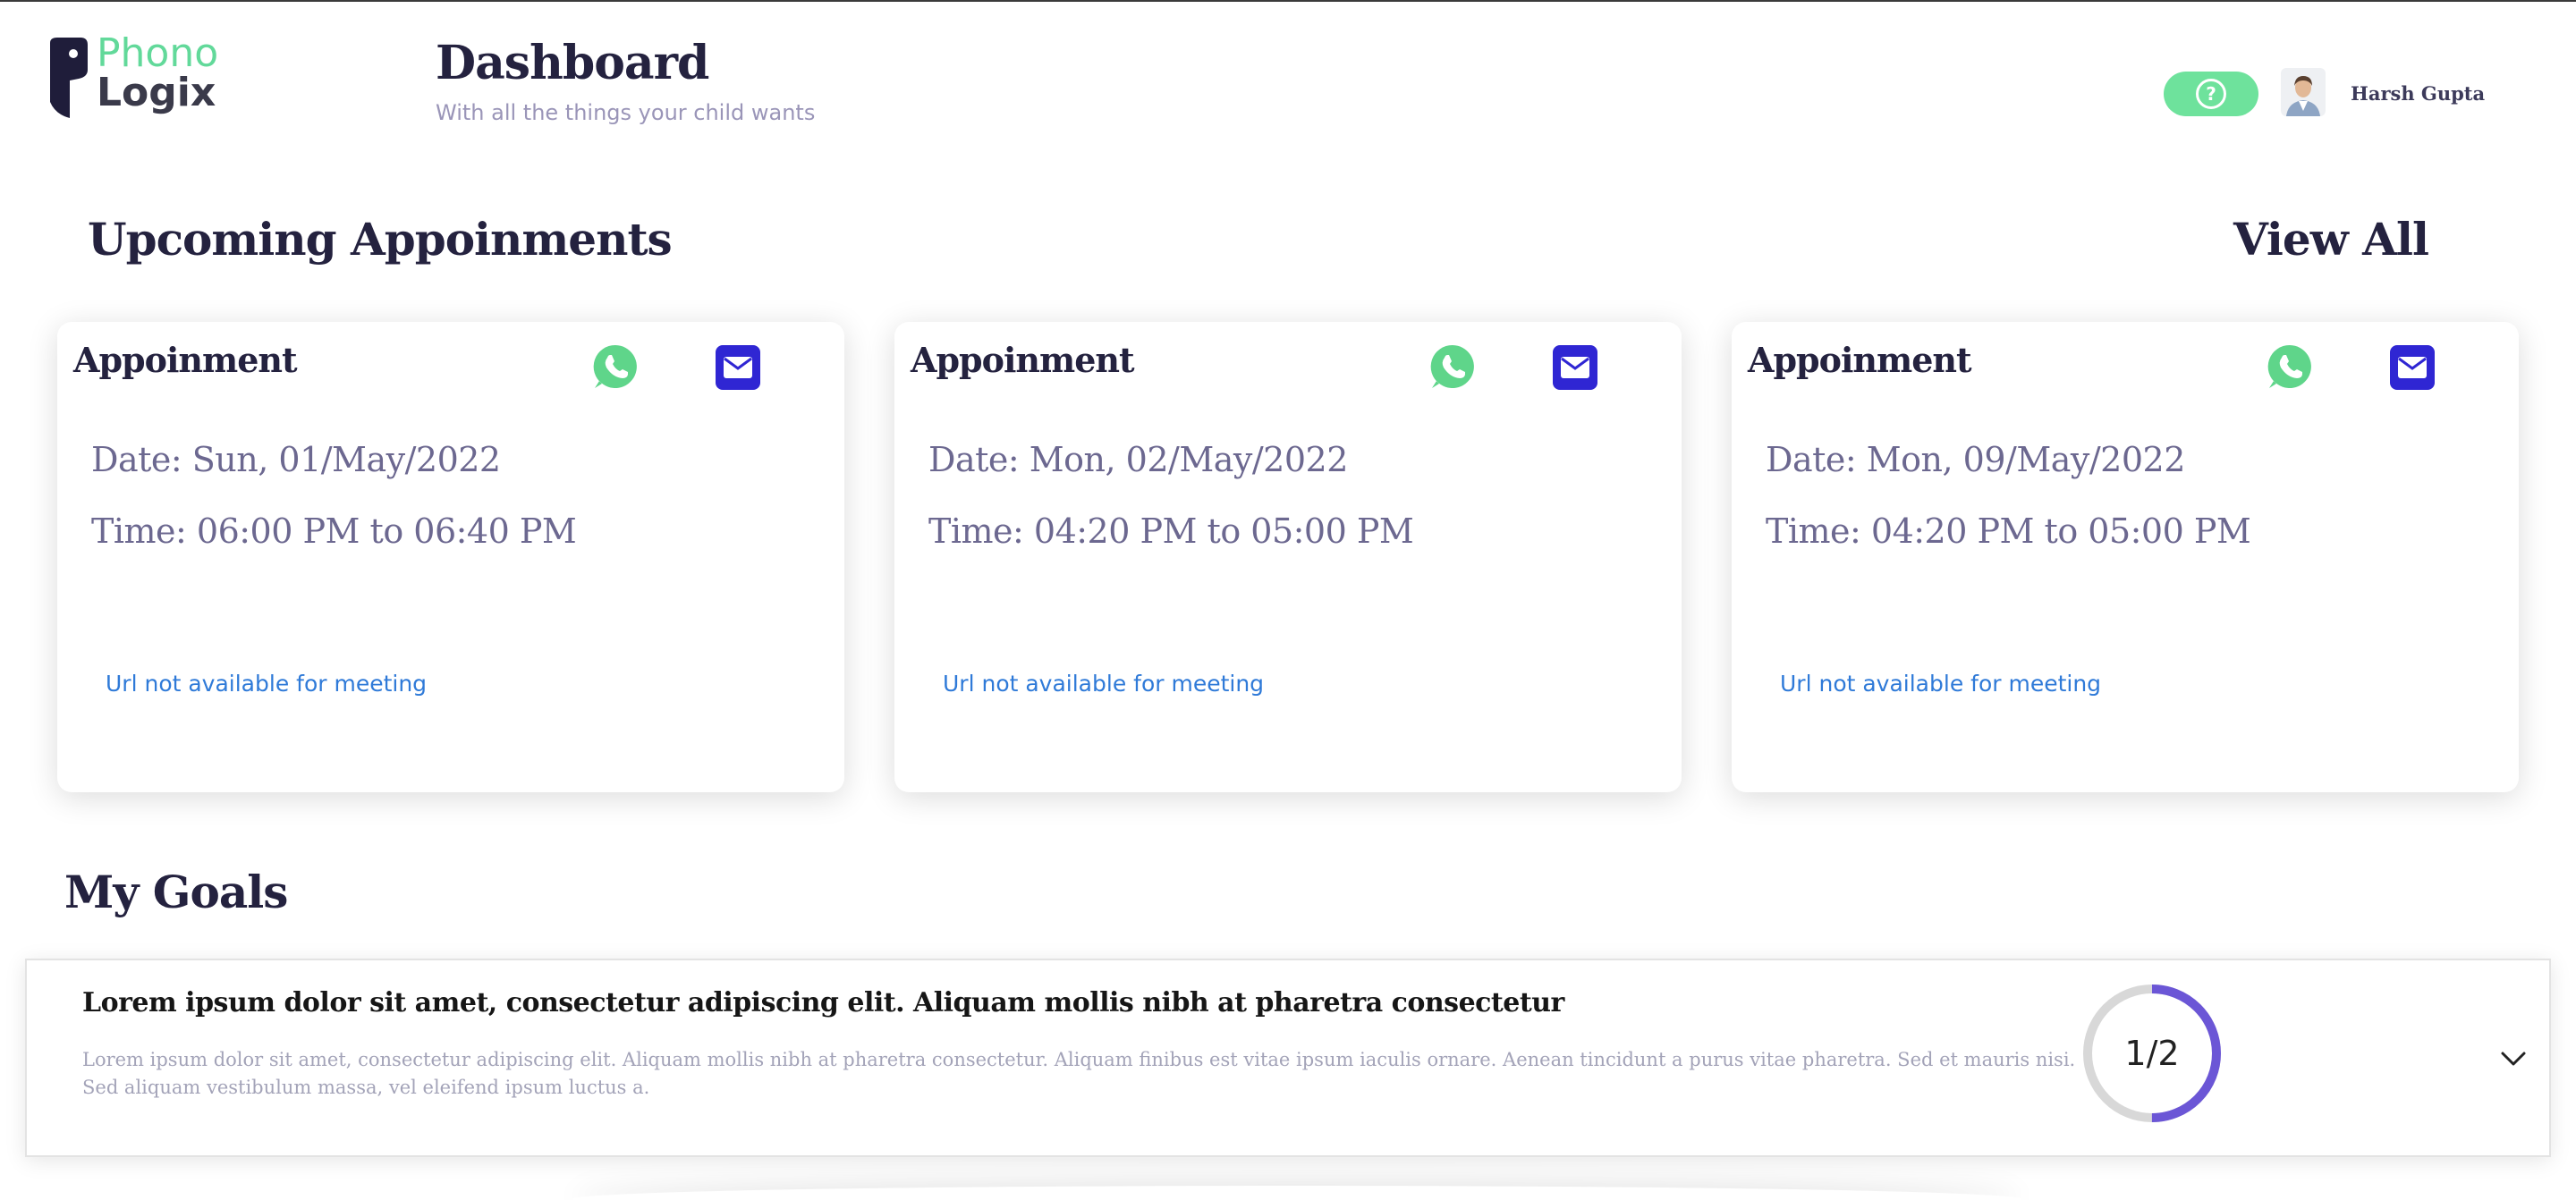  I want to click on brand-logo: Phono Logix, so click(145, 79).